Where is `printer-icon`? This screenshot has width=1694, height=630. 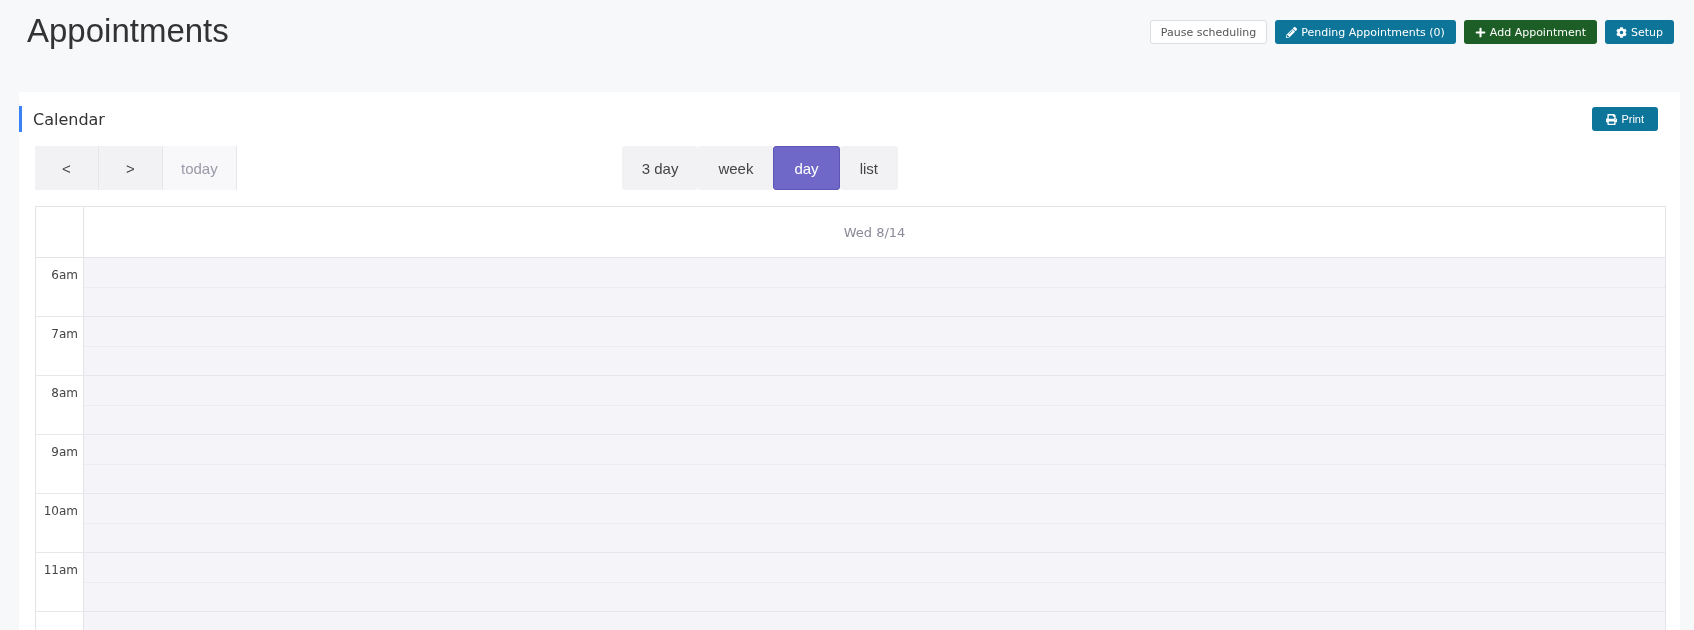
printer-icon is located at coordinates (1612, 119).